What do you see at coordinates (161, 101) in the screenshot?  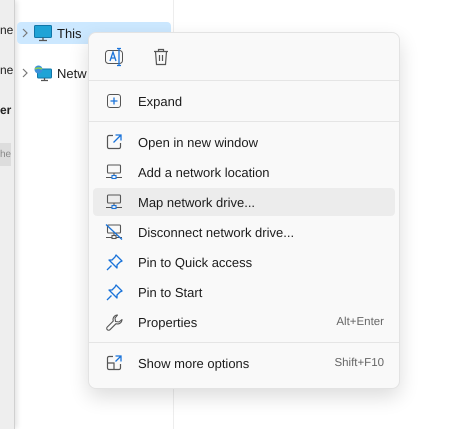 I see `menu-item-label: Expand` at bounding box center [161, 101].